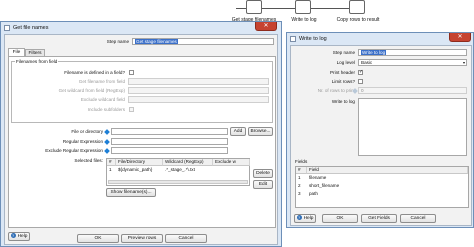 The width and height of the screenshot is (474, 247). Describe the element at coordinates (387, 185) in the screenshot. I see `field-cell: short_filename` at that location.